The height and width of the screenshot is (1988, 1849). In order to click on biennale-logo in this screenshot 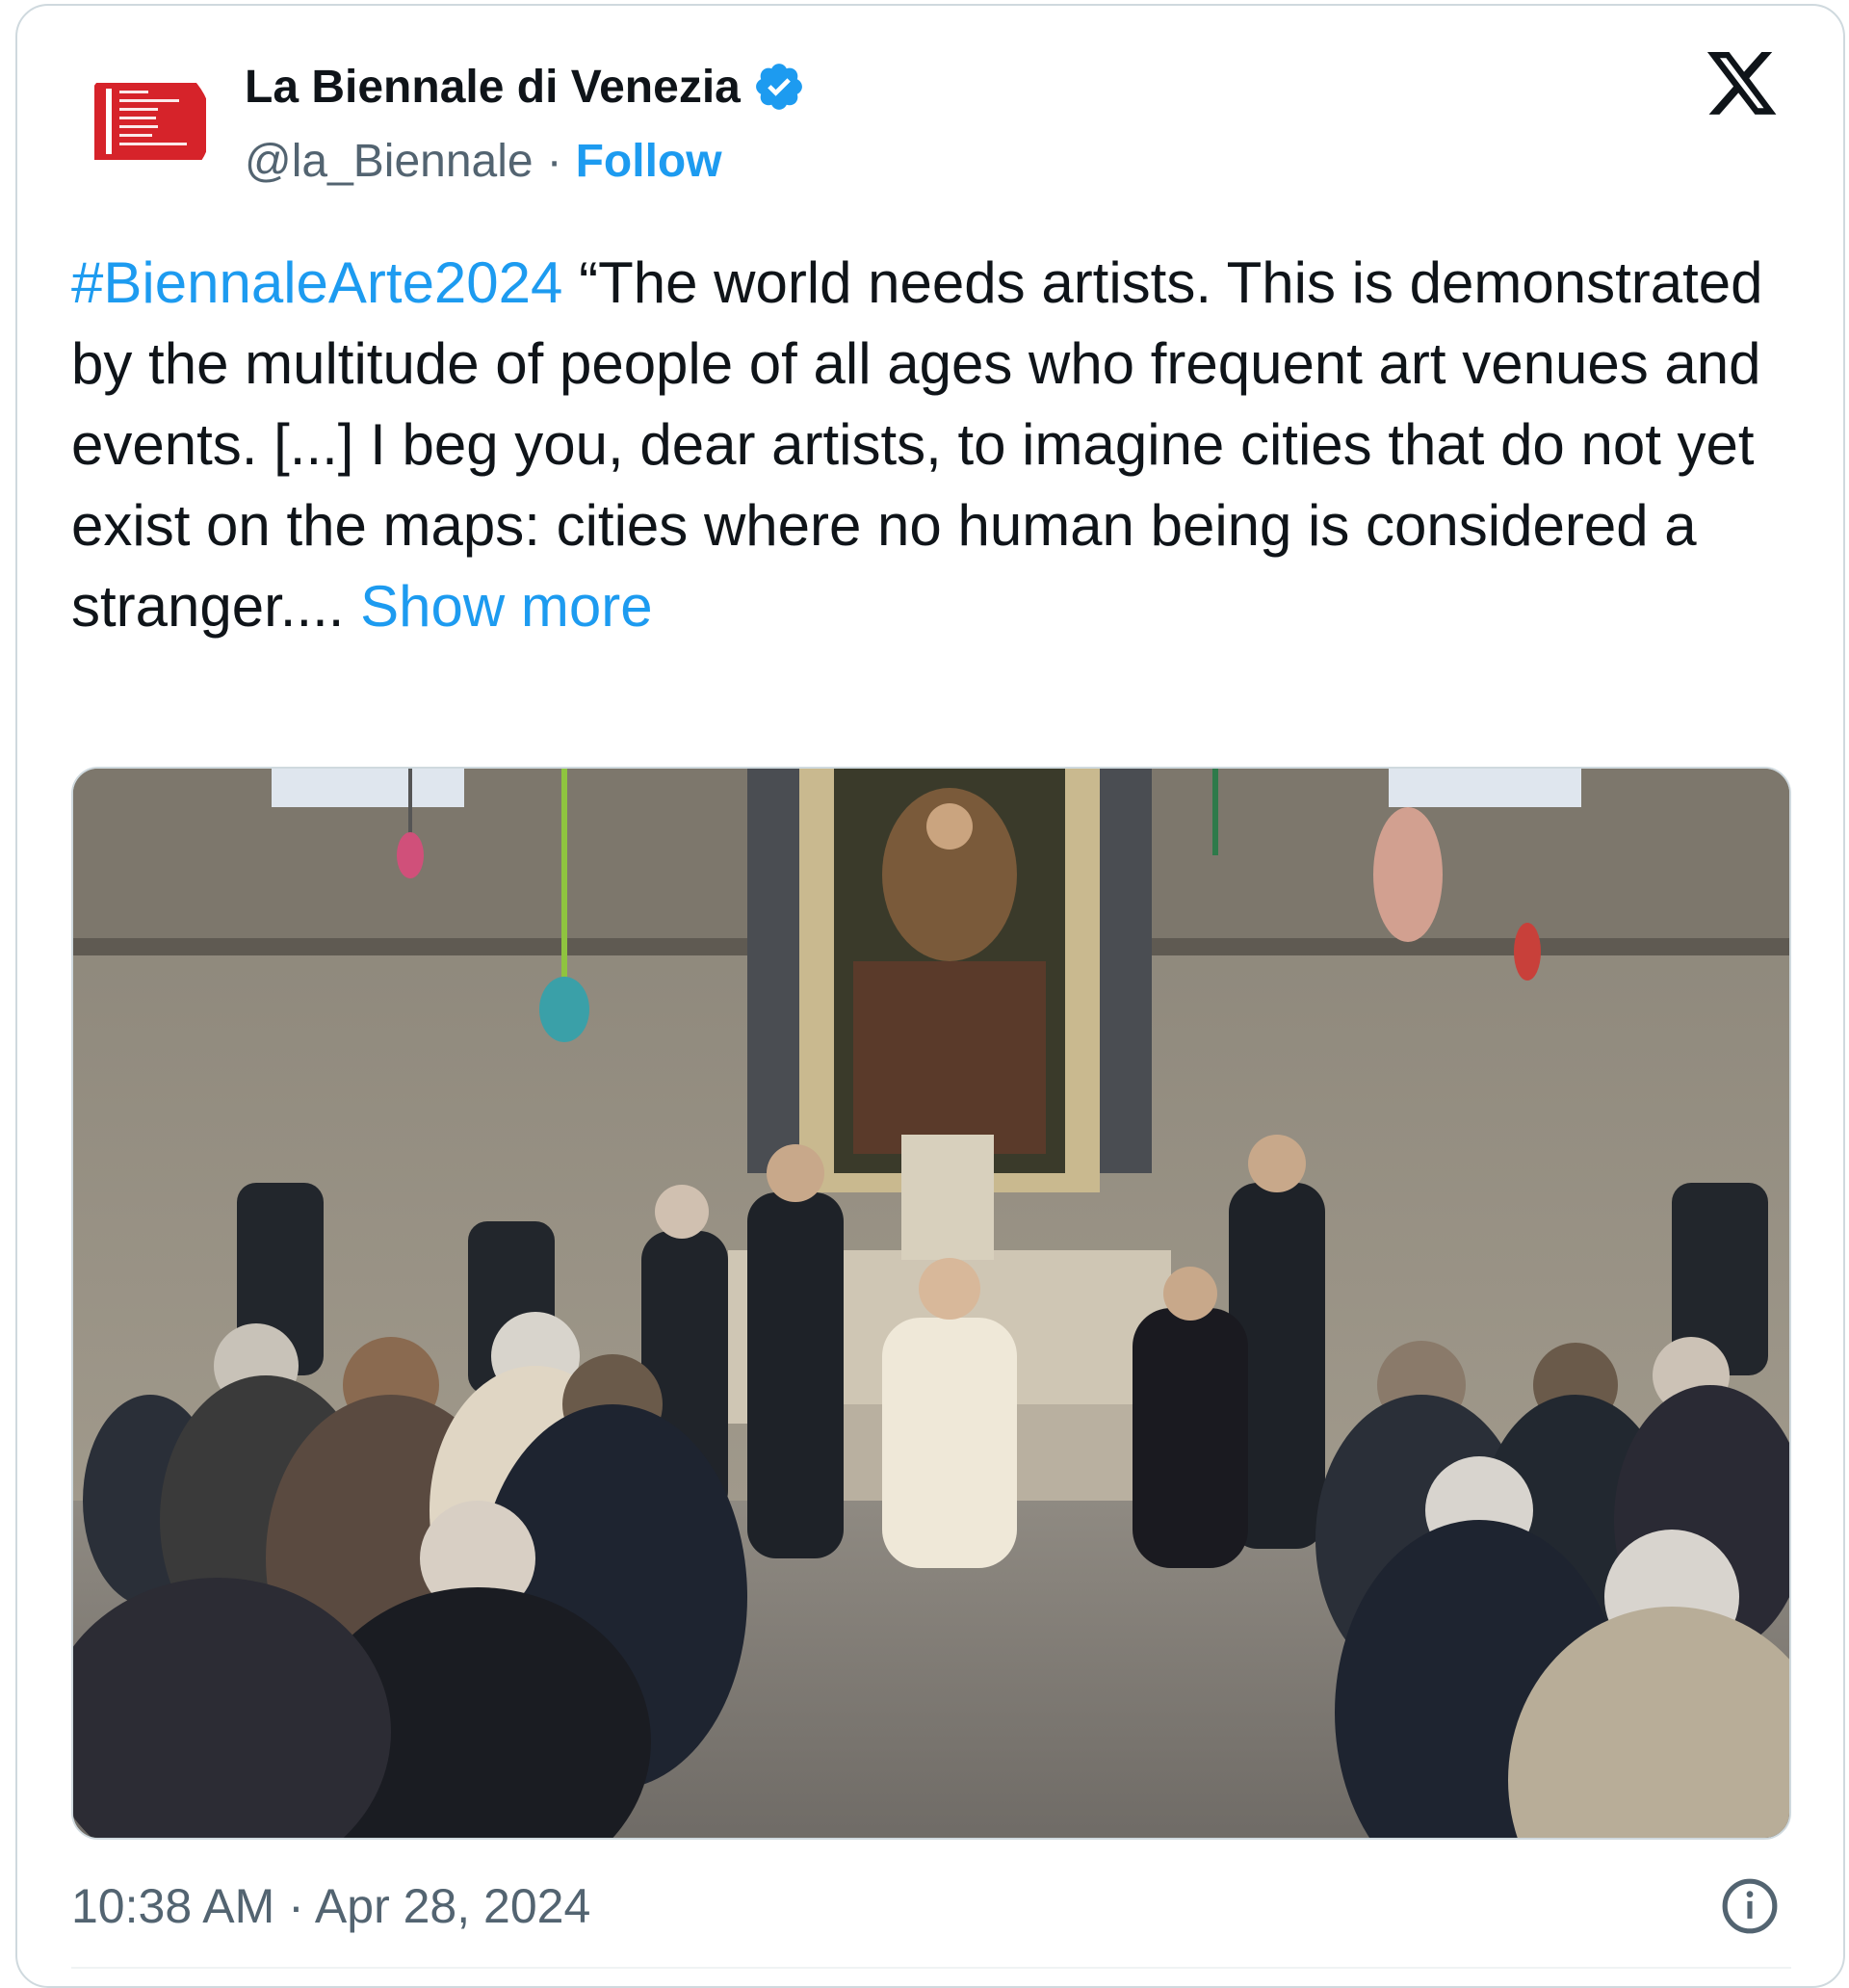, I will do `click(150, 121)`.